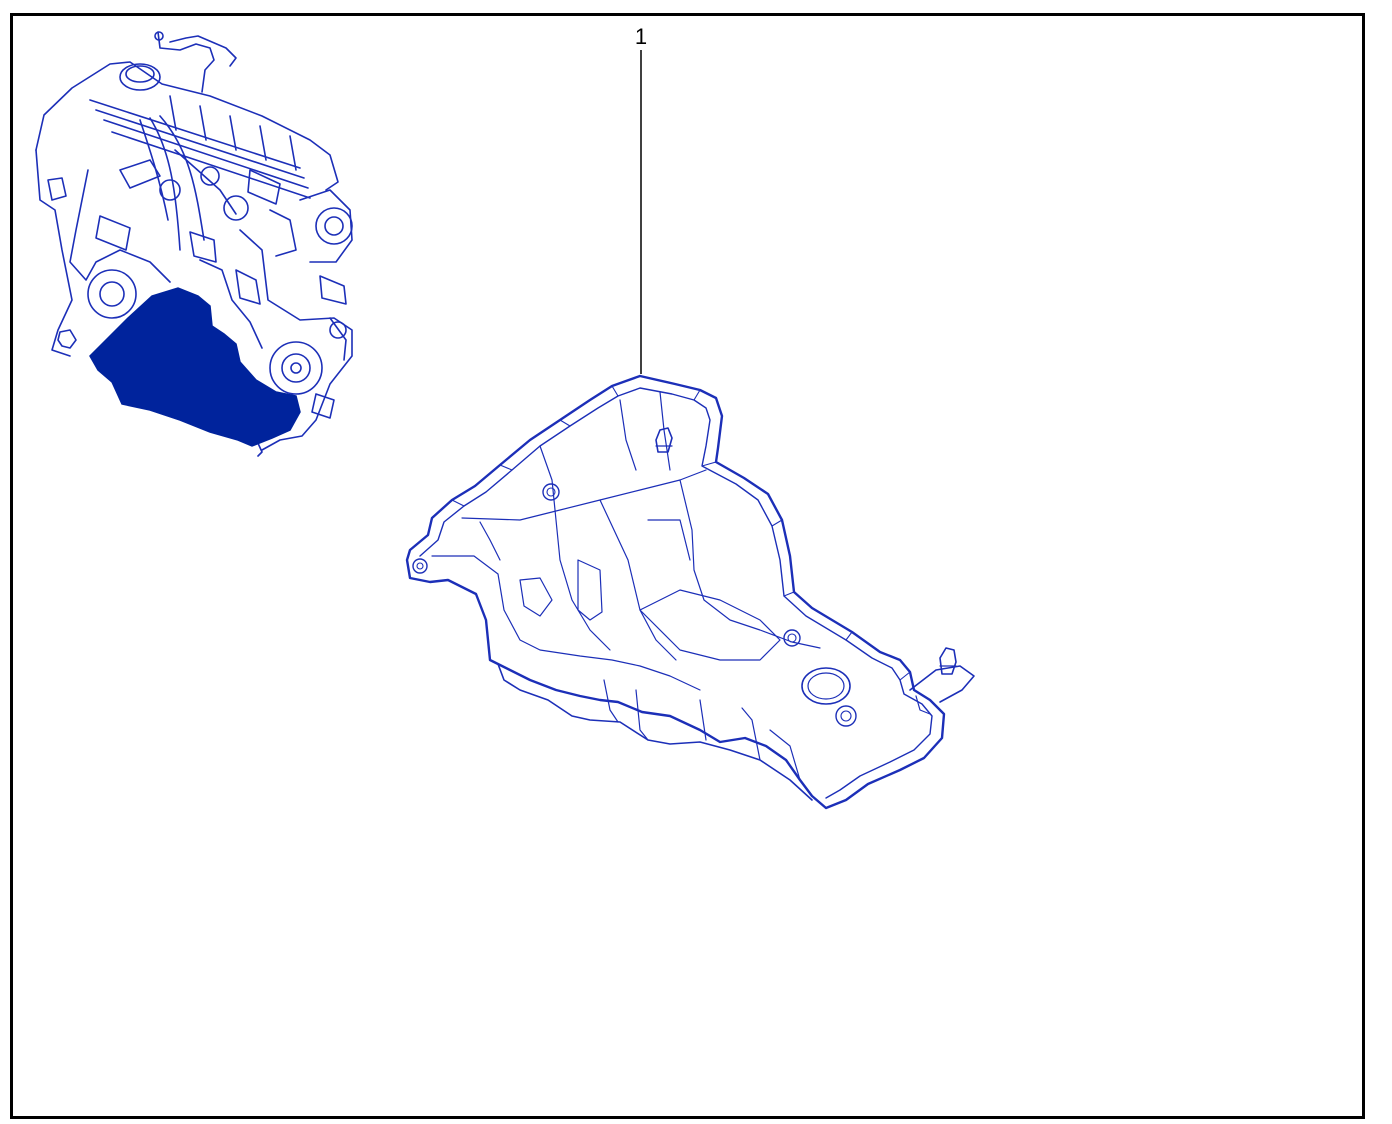  Describe the element at coordinates (641, 199) in the screenshot. I see `callout-1: 1` at that location.